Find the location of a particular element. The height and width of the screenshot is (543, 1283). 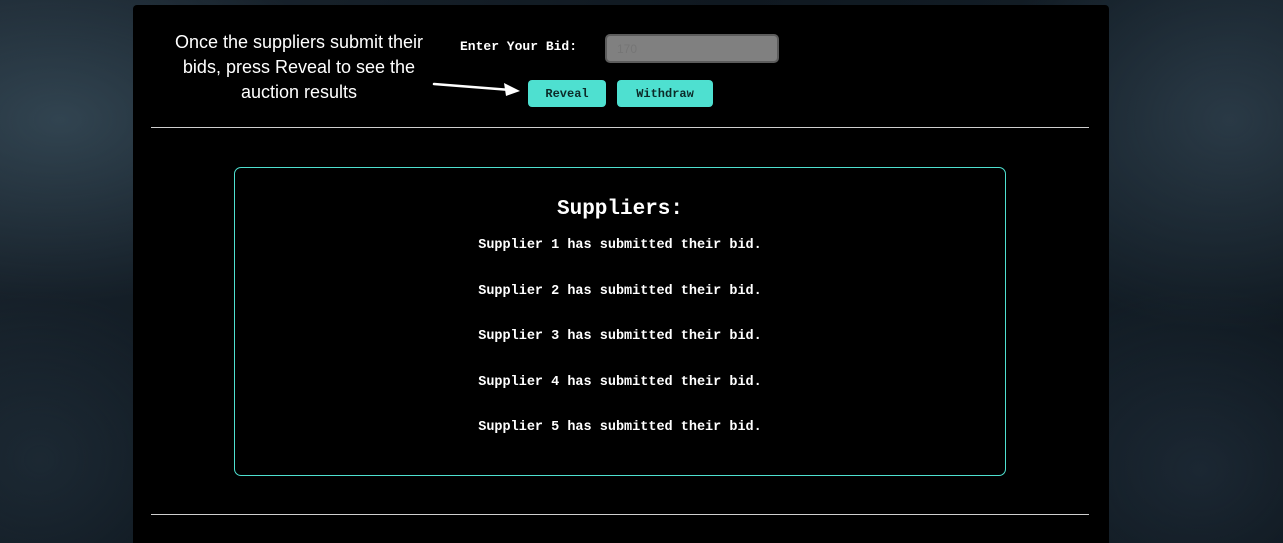

suppliers-title: Suppliers: is located at coordinates (620, 209).